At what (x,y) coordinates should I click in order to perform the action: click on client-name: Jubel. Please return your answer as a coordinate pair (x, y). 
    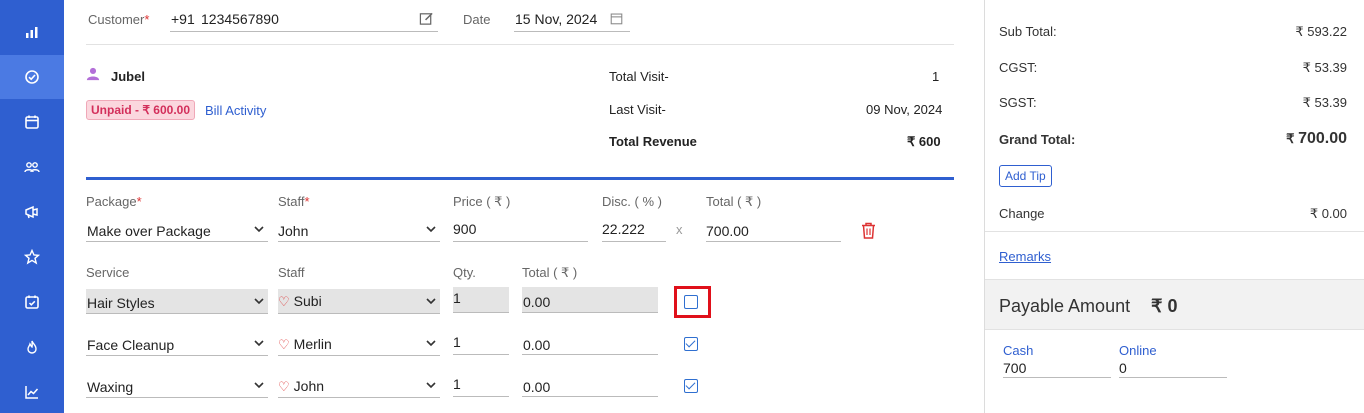
    Looking at the image, I should click on (128, 76).